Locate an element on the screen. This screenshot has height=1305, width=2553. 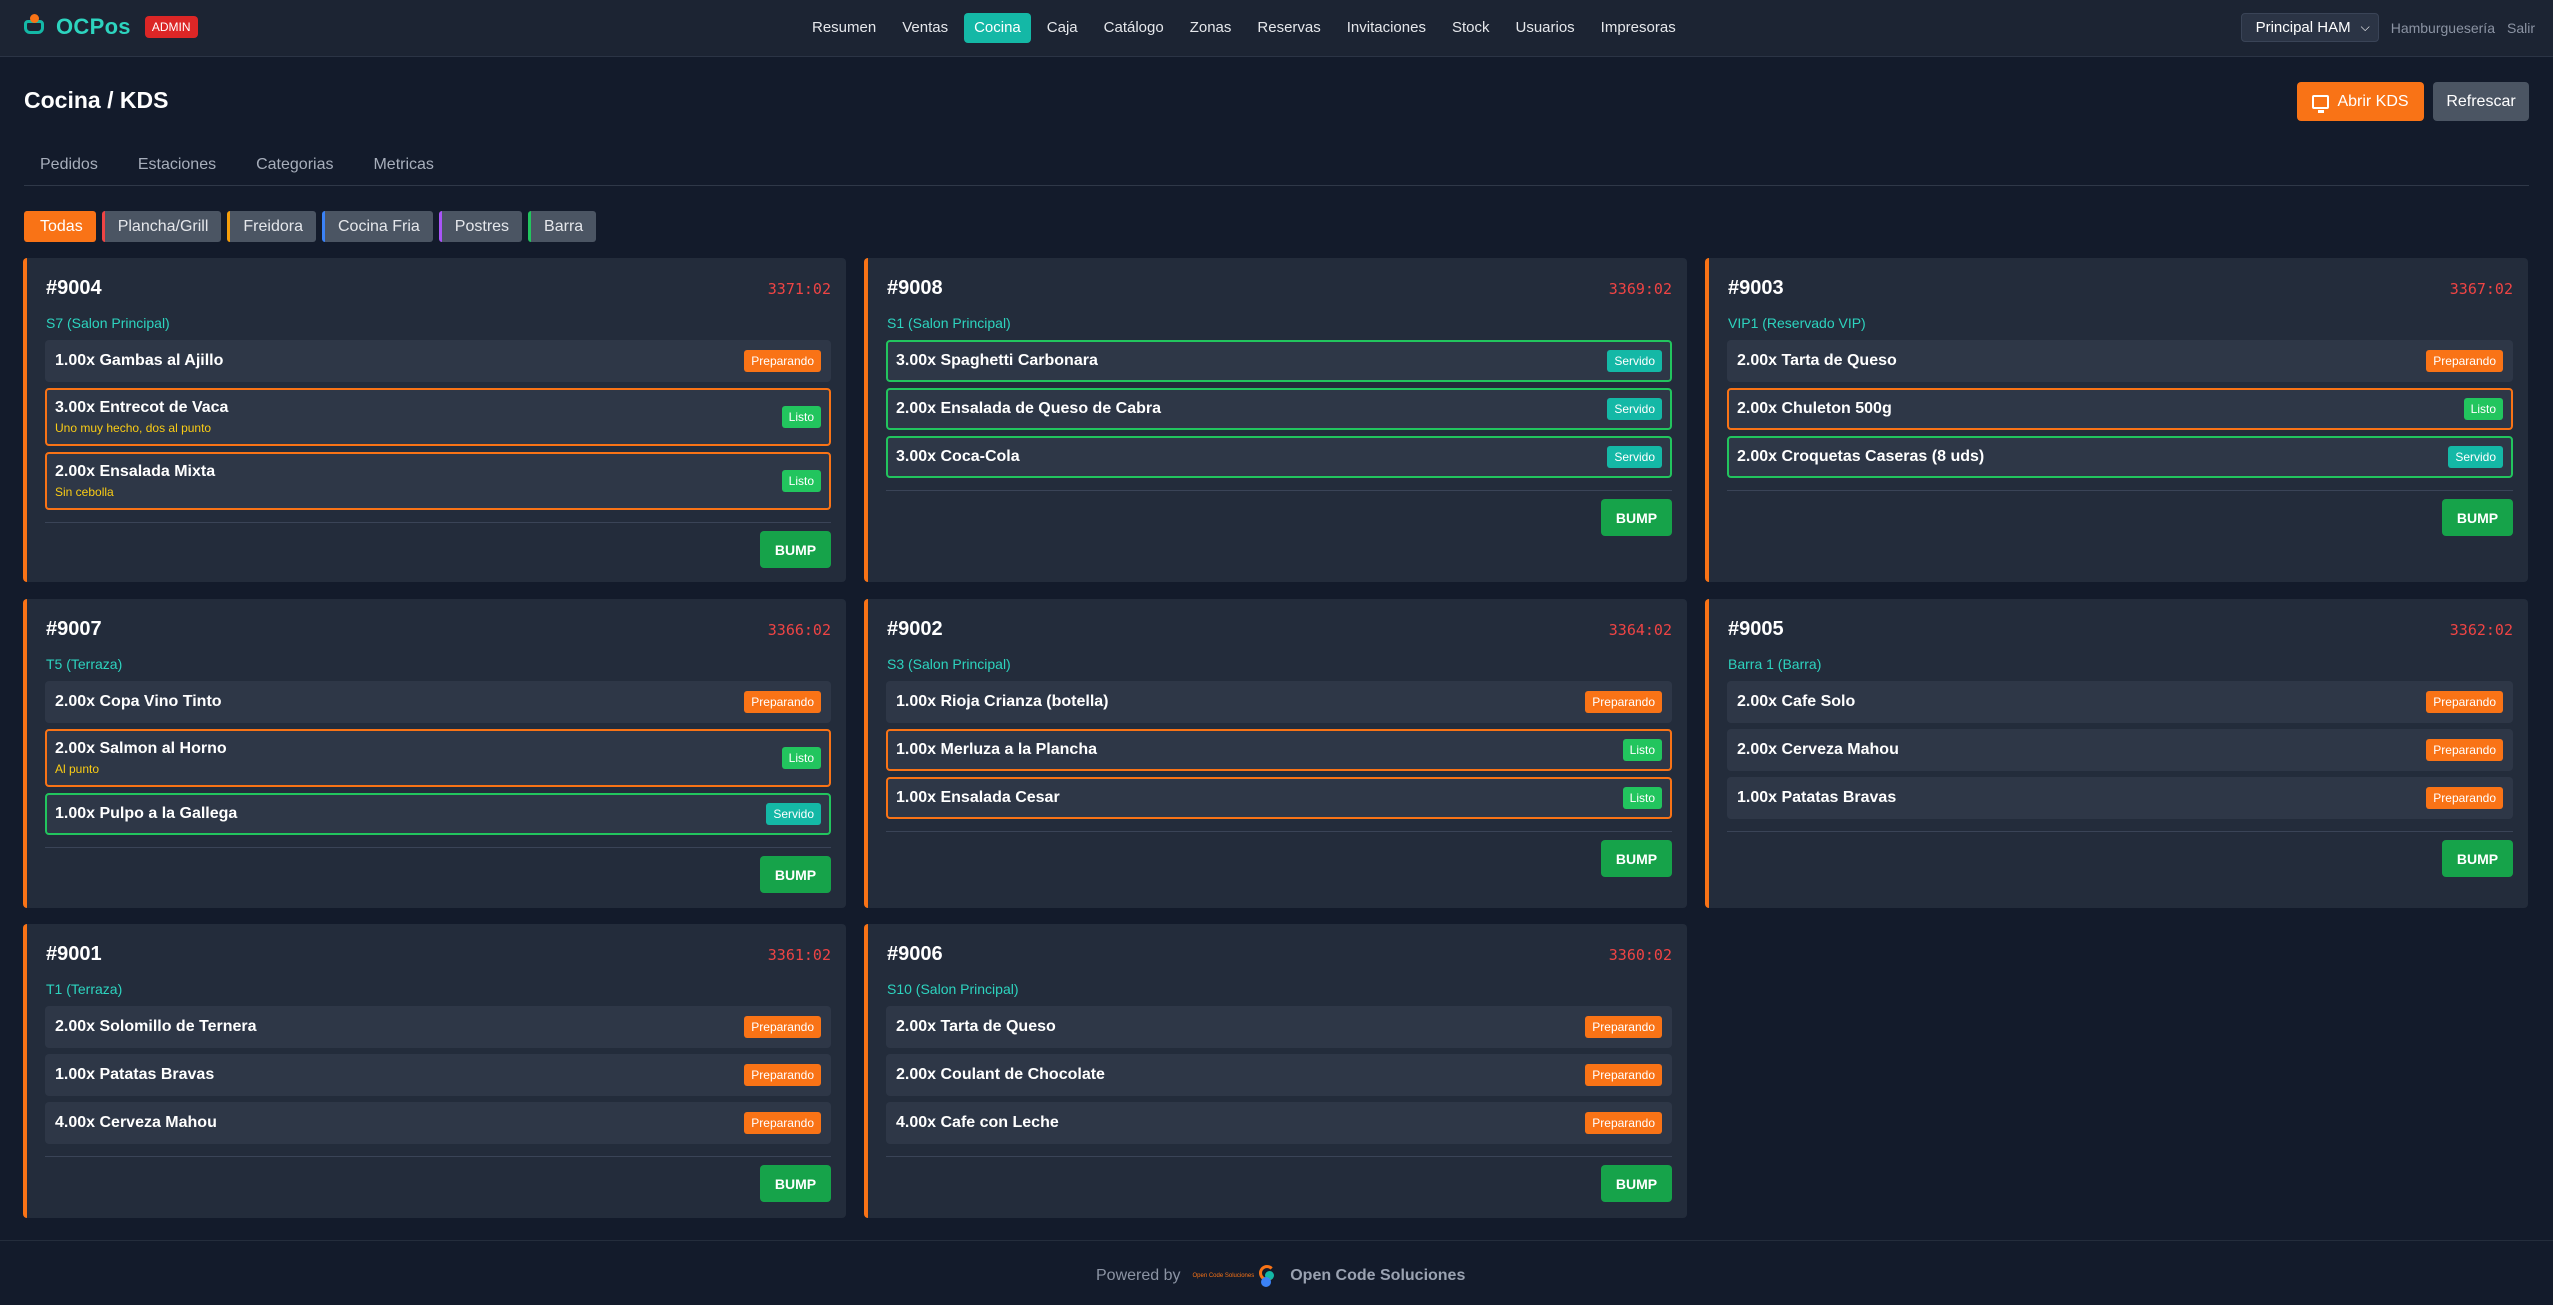
order-item: 2.00x Solomillo de Ternera Preparando is located at coordinates (438, 1027).